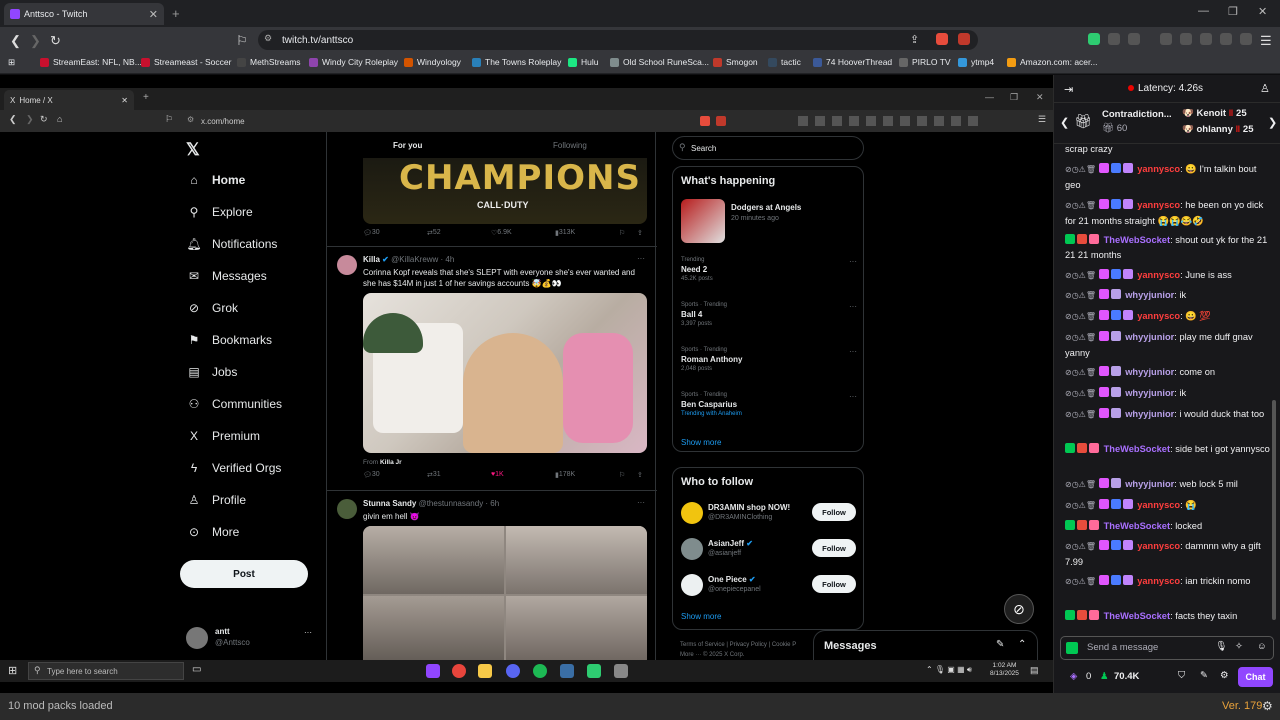 This screenshot has height=720, width=1280. Describe the element at coordinates (976, 62) in the screenshot. I see `bookmark-item: ytmp4` at that location.